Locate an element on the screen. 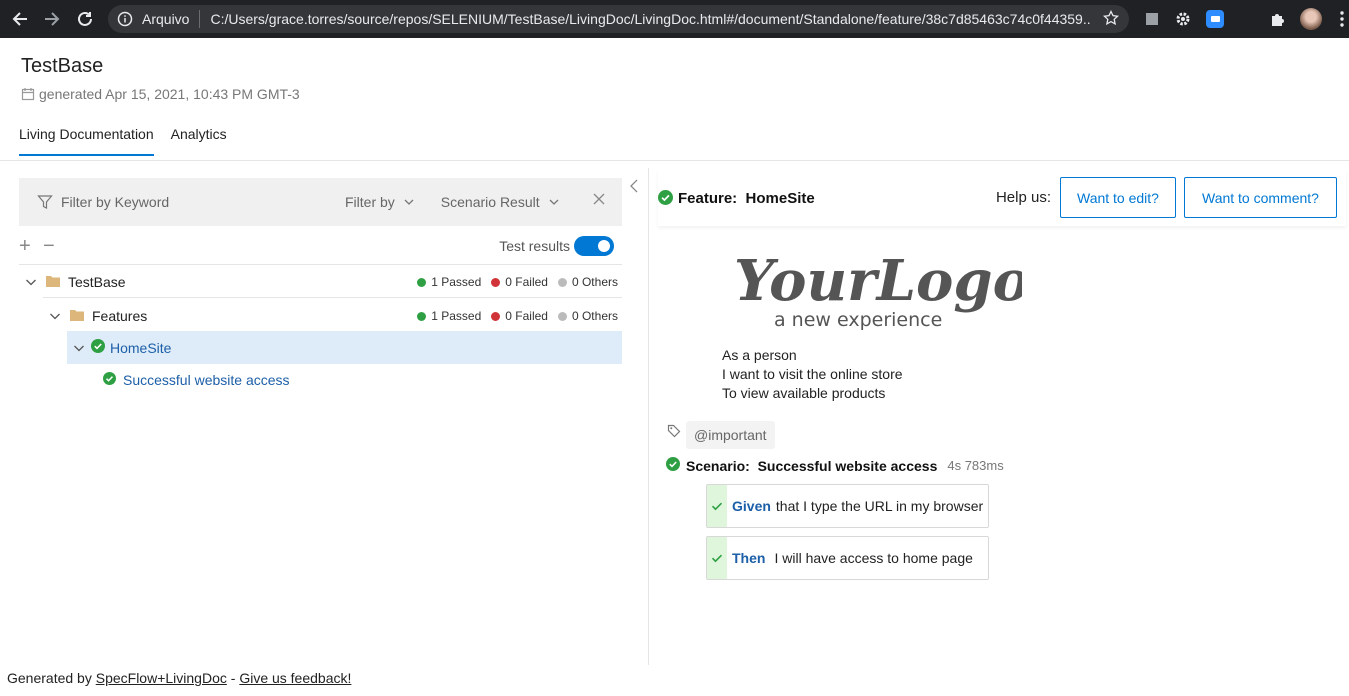  tree-row-label: Successful website access is located at coordinates (206, 379).